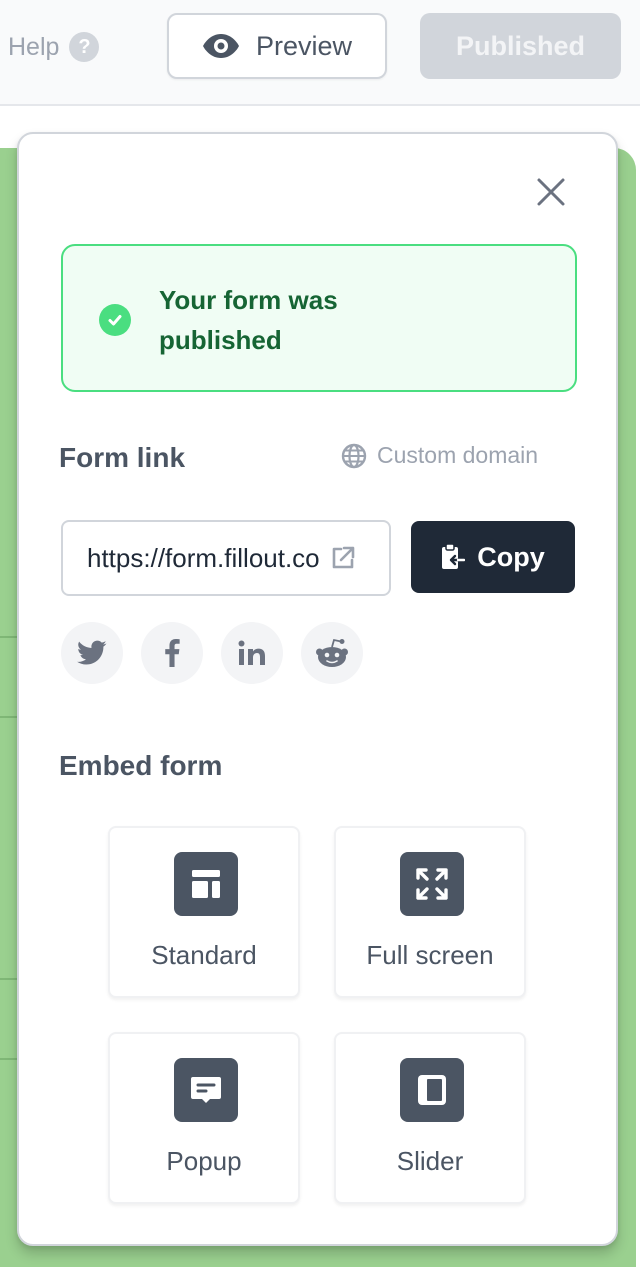  I want to click on clipboard-icon, so click(454, 556).